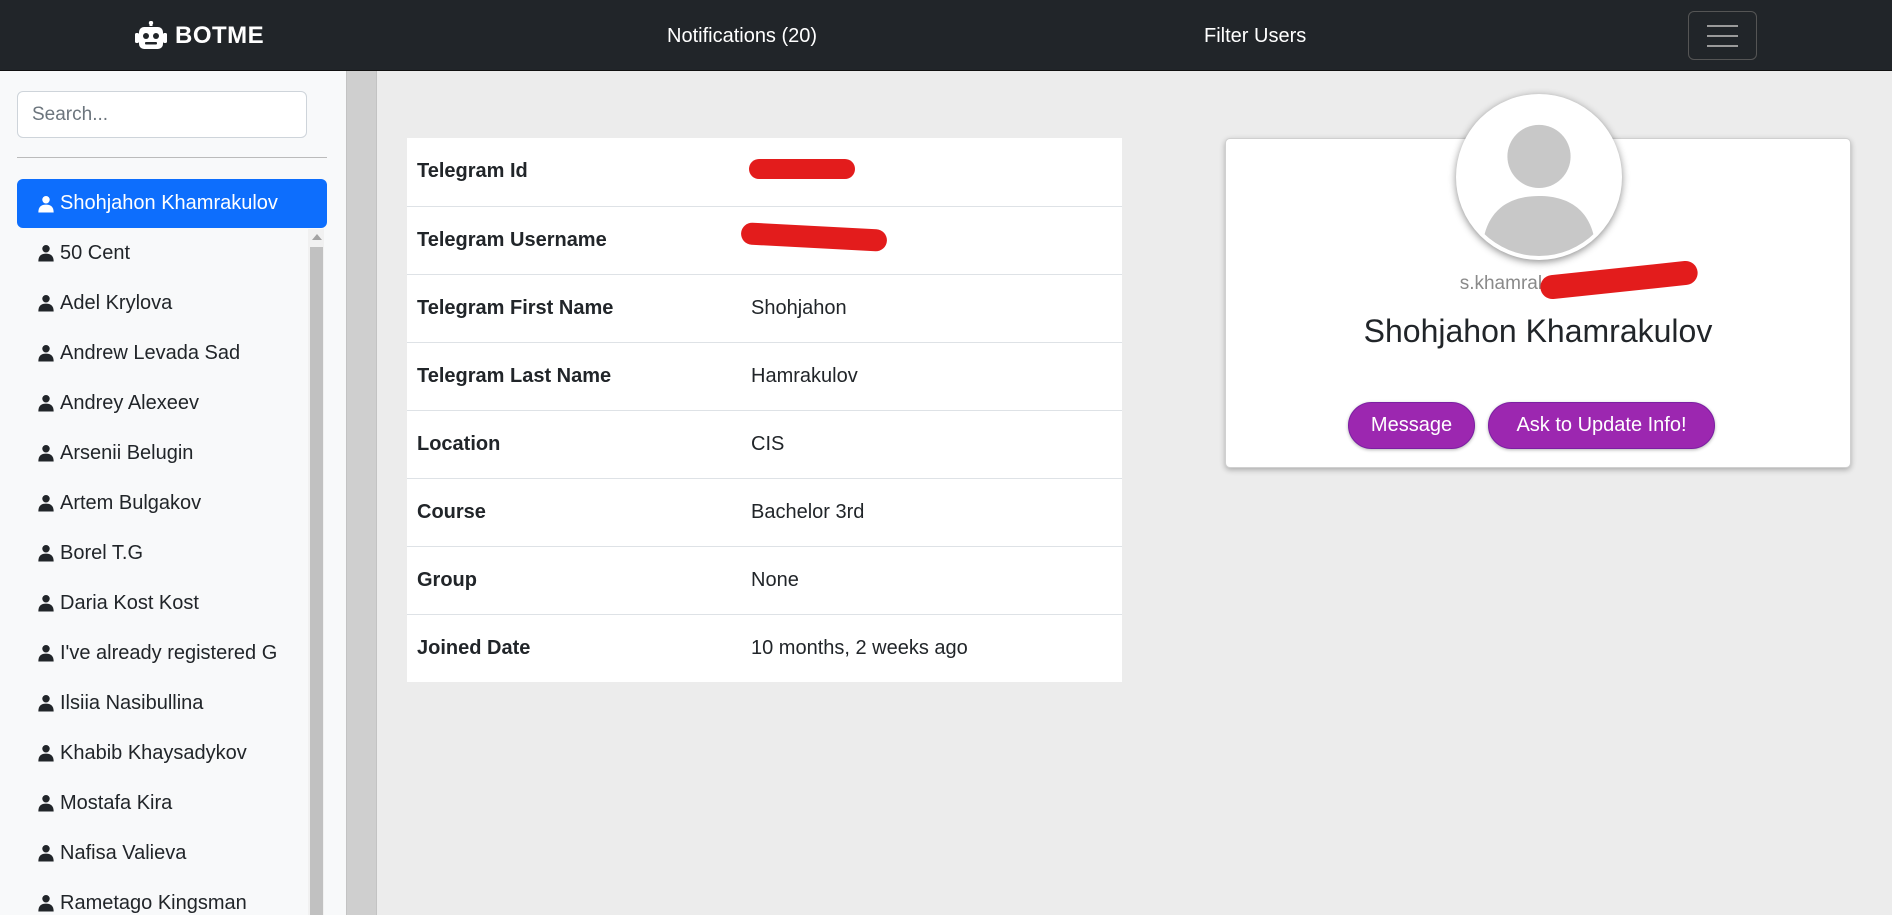 This screenshot has width=1892, height=915. What do you see at coordinates (316, 581) in the screenshot?
I see `scrollbar-thumb` at bounding box center [316, 581].